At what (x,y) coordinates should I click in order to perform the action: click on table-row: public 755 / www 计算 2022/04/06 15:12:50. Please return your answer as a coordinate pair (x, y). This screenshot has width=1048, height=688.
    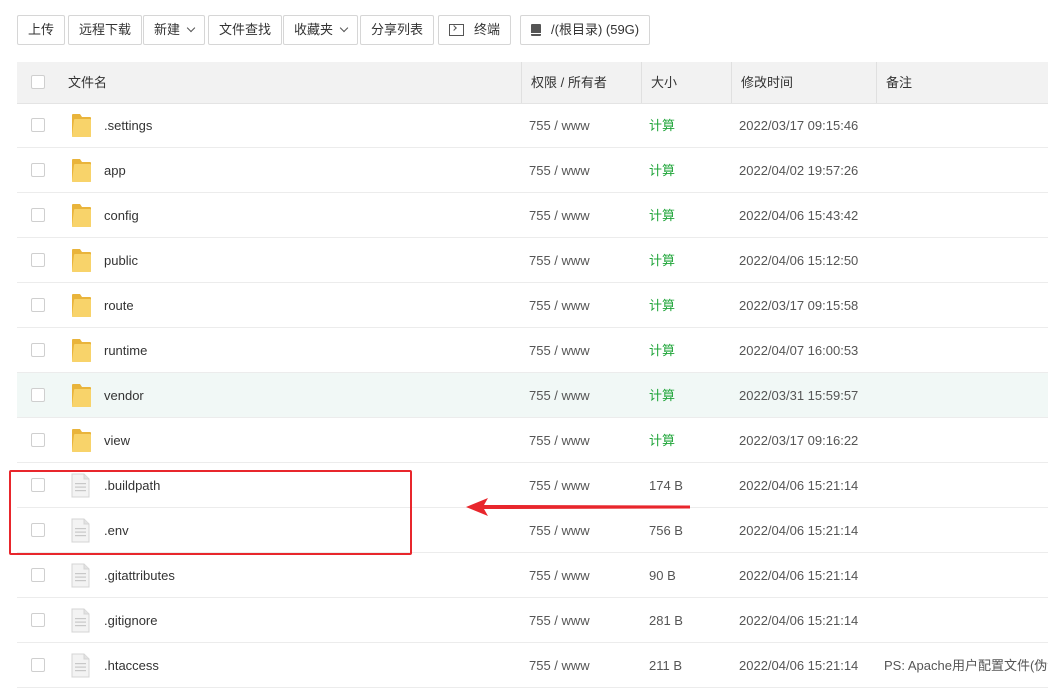
    Looking at the image, I should click on (532, 260).